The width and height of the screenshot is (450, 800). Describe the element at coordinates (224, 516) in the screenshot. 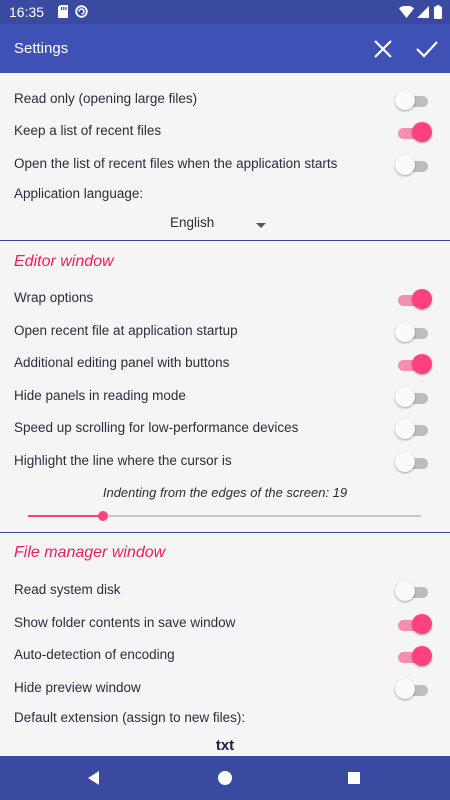

I see `indent-slider` at that location.